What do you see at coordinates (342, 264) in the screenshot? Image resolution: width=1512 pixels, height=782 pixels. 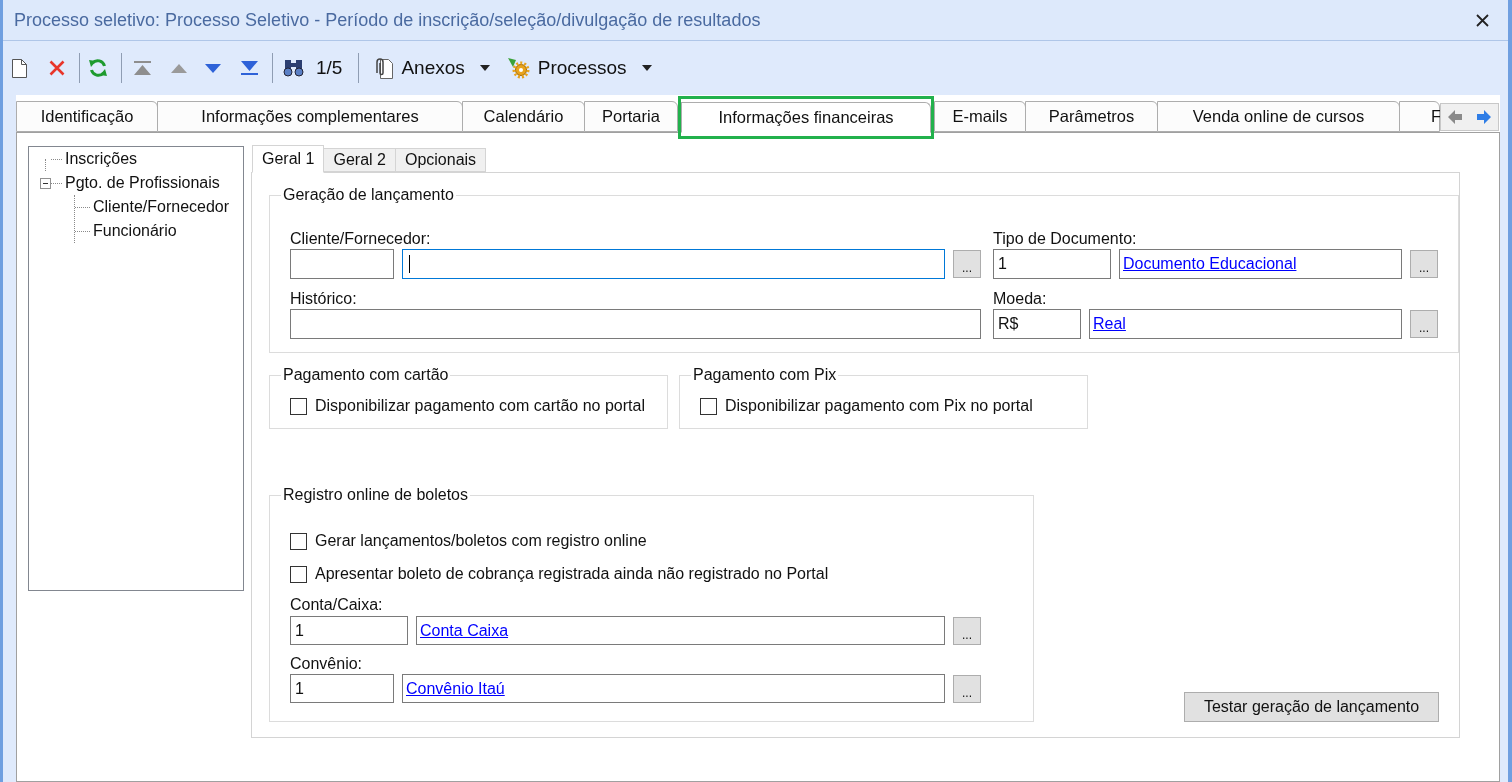 I see `code-field` at bounding box center [342, 264].